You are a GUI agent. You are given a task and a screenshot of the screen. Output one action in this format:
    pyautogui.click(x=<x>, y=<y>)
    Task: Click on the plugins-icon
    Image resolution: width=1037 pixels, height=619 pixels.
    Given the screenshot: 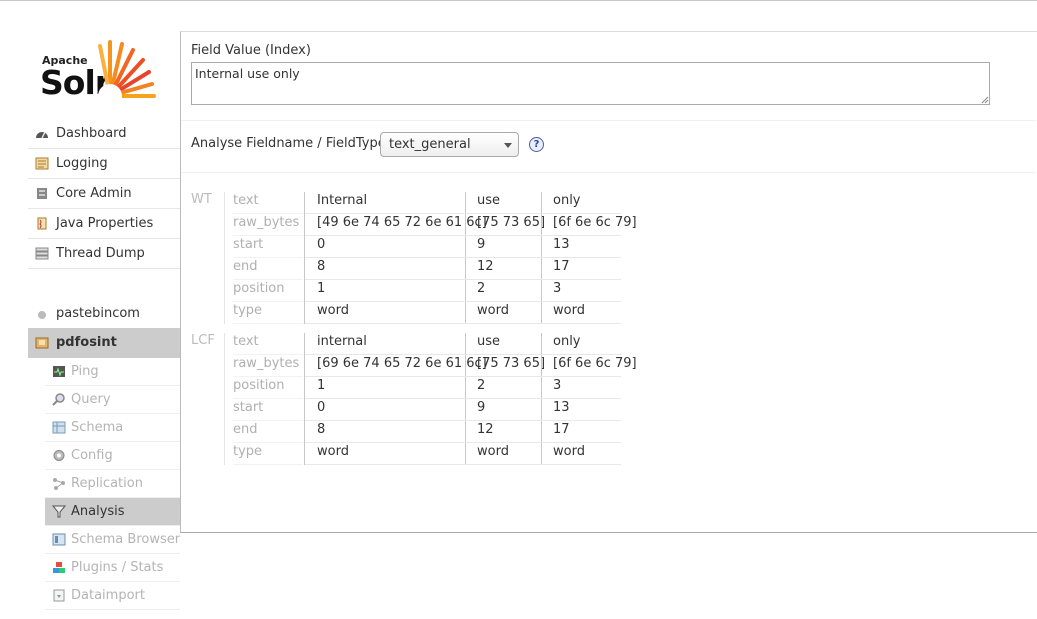 What is the action you would take?
    pyautogui.click(x=59, y=567)
    